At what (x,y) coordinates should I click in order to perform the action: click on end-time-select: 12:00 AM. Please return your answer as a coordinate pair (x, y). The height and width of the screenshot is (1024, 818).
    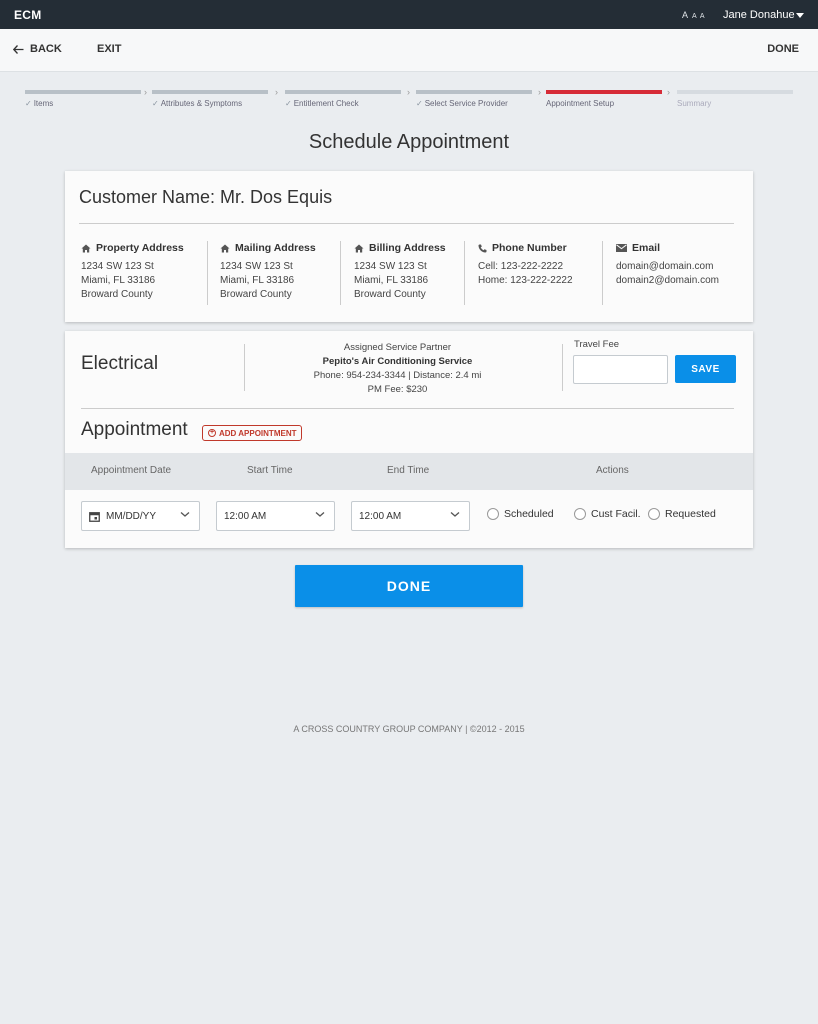
    Looking at the image, I should click on (410, 516).